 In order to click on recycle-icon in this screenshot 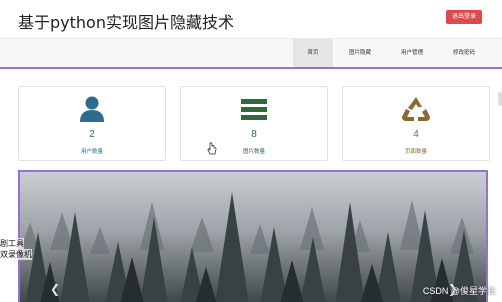, I will do `click(416, 109)`.